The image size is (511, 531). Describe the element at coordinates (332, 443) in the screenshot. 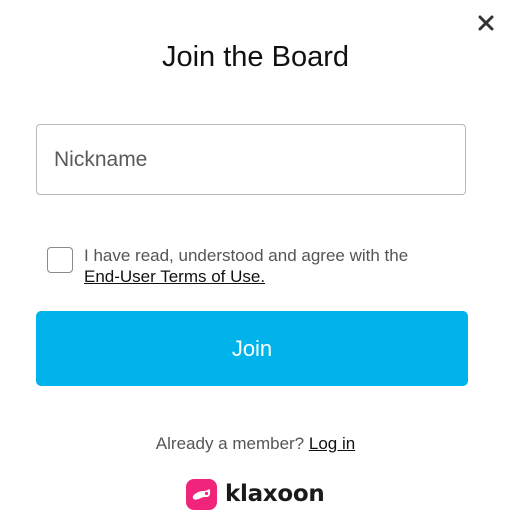

I see `login-link: Log in` at that location.